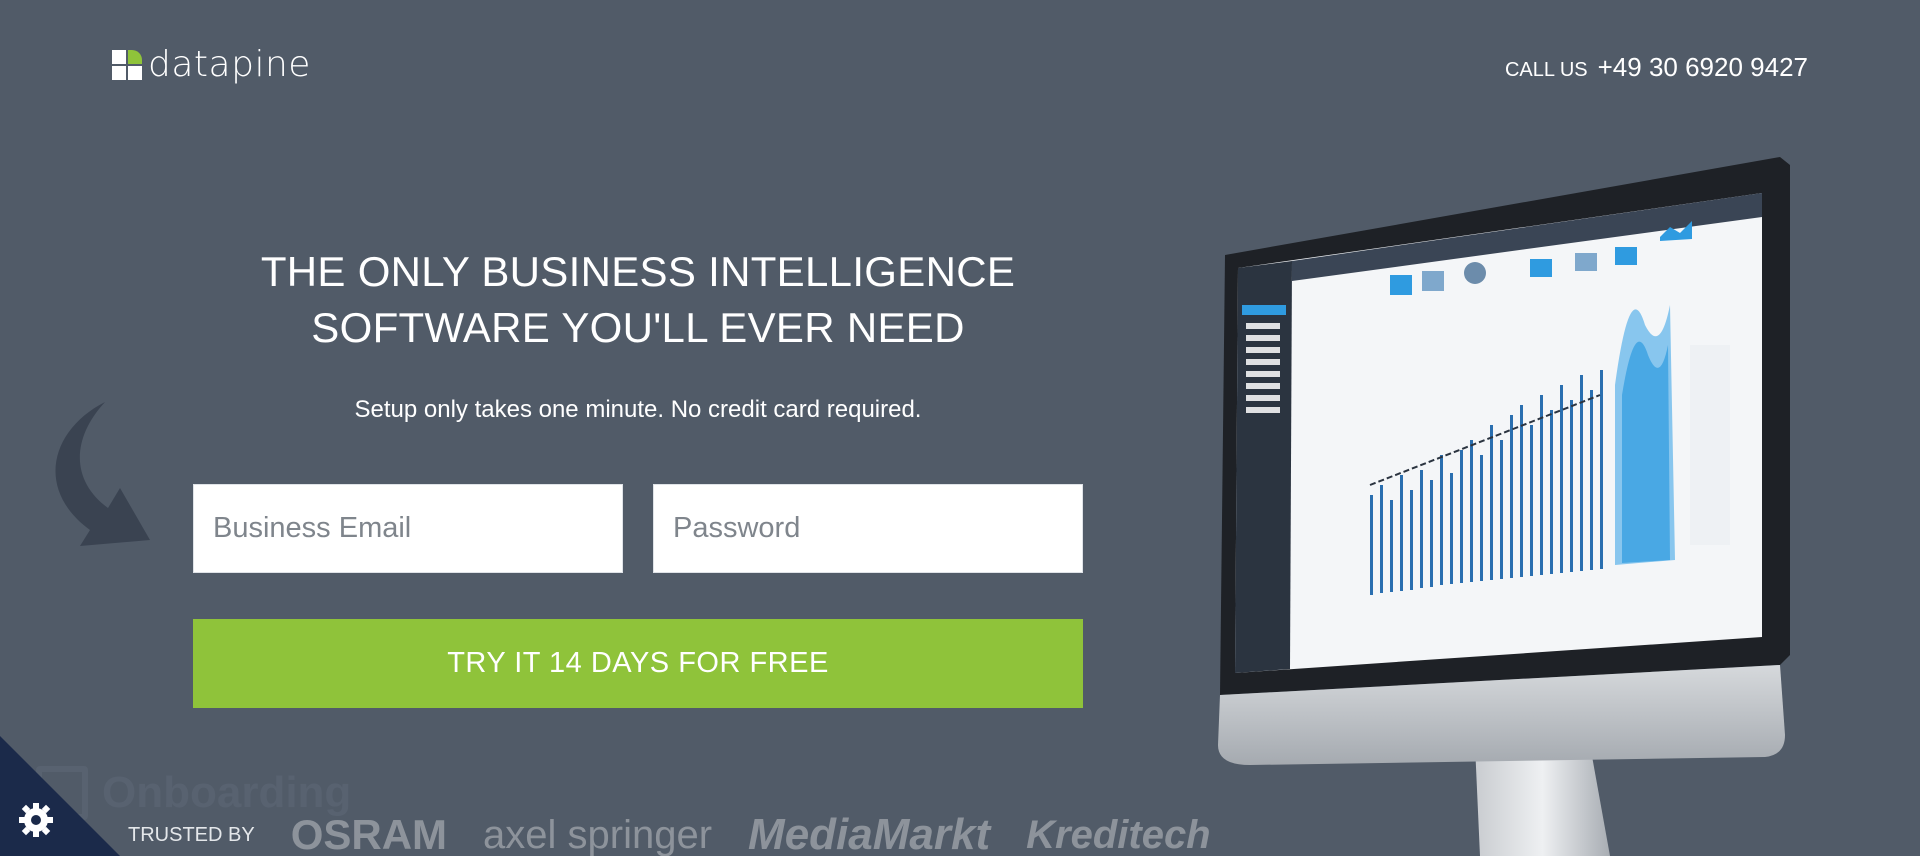  I want to click on headline-line-1: THE ONLY BUSINESS INTELLIGENCE, so click(638, 271).